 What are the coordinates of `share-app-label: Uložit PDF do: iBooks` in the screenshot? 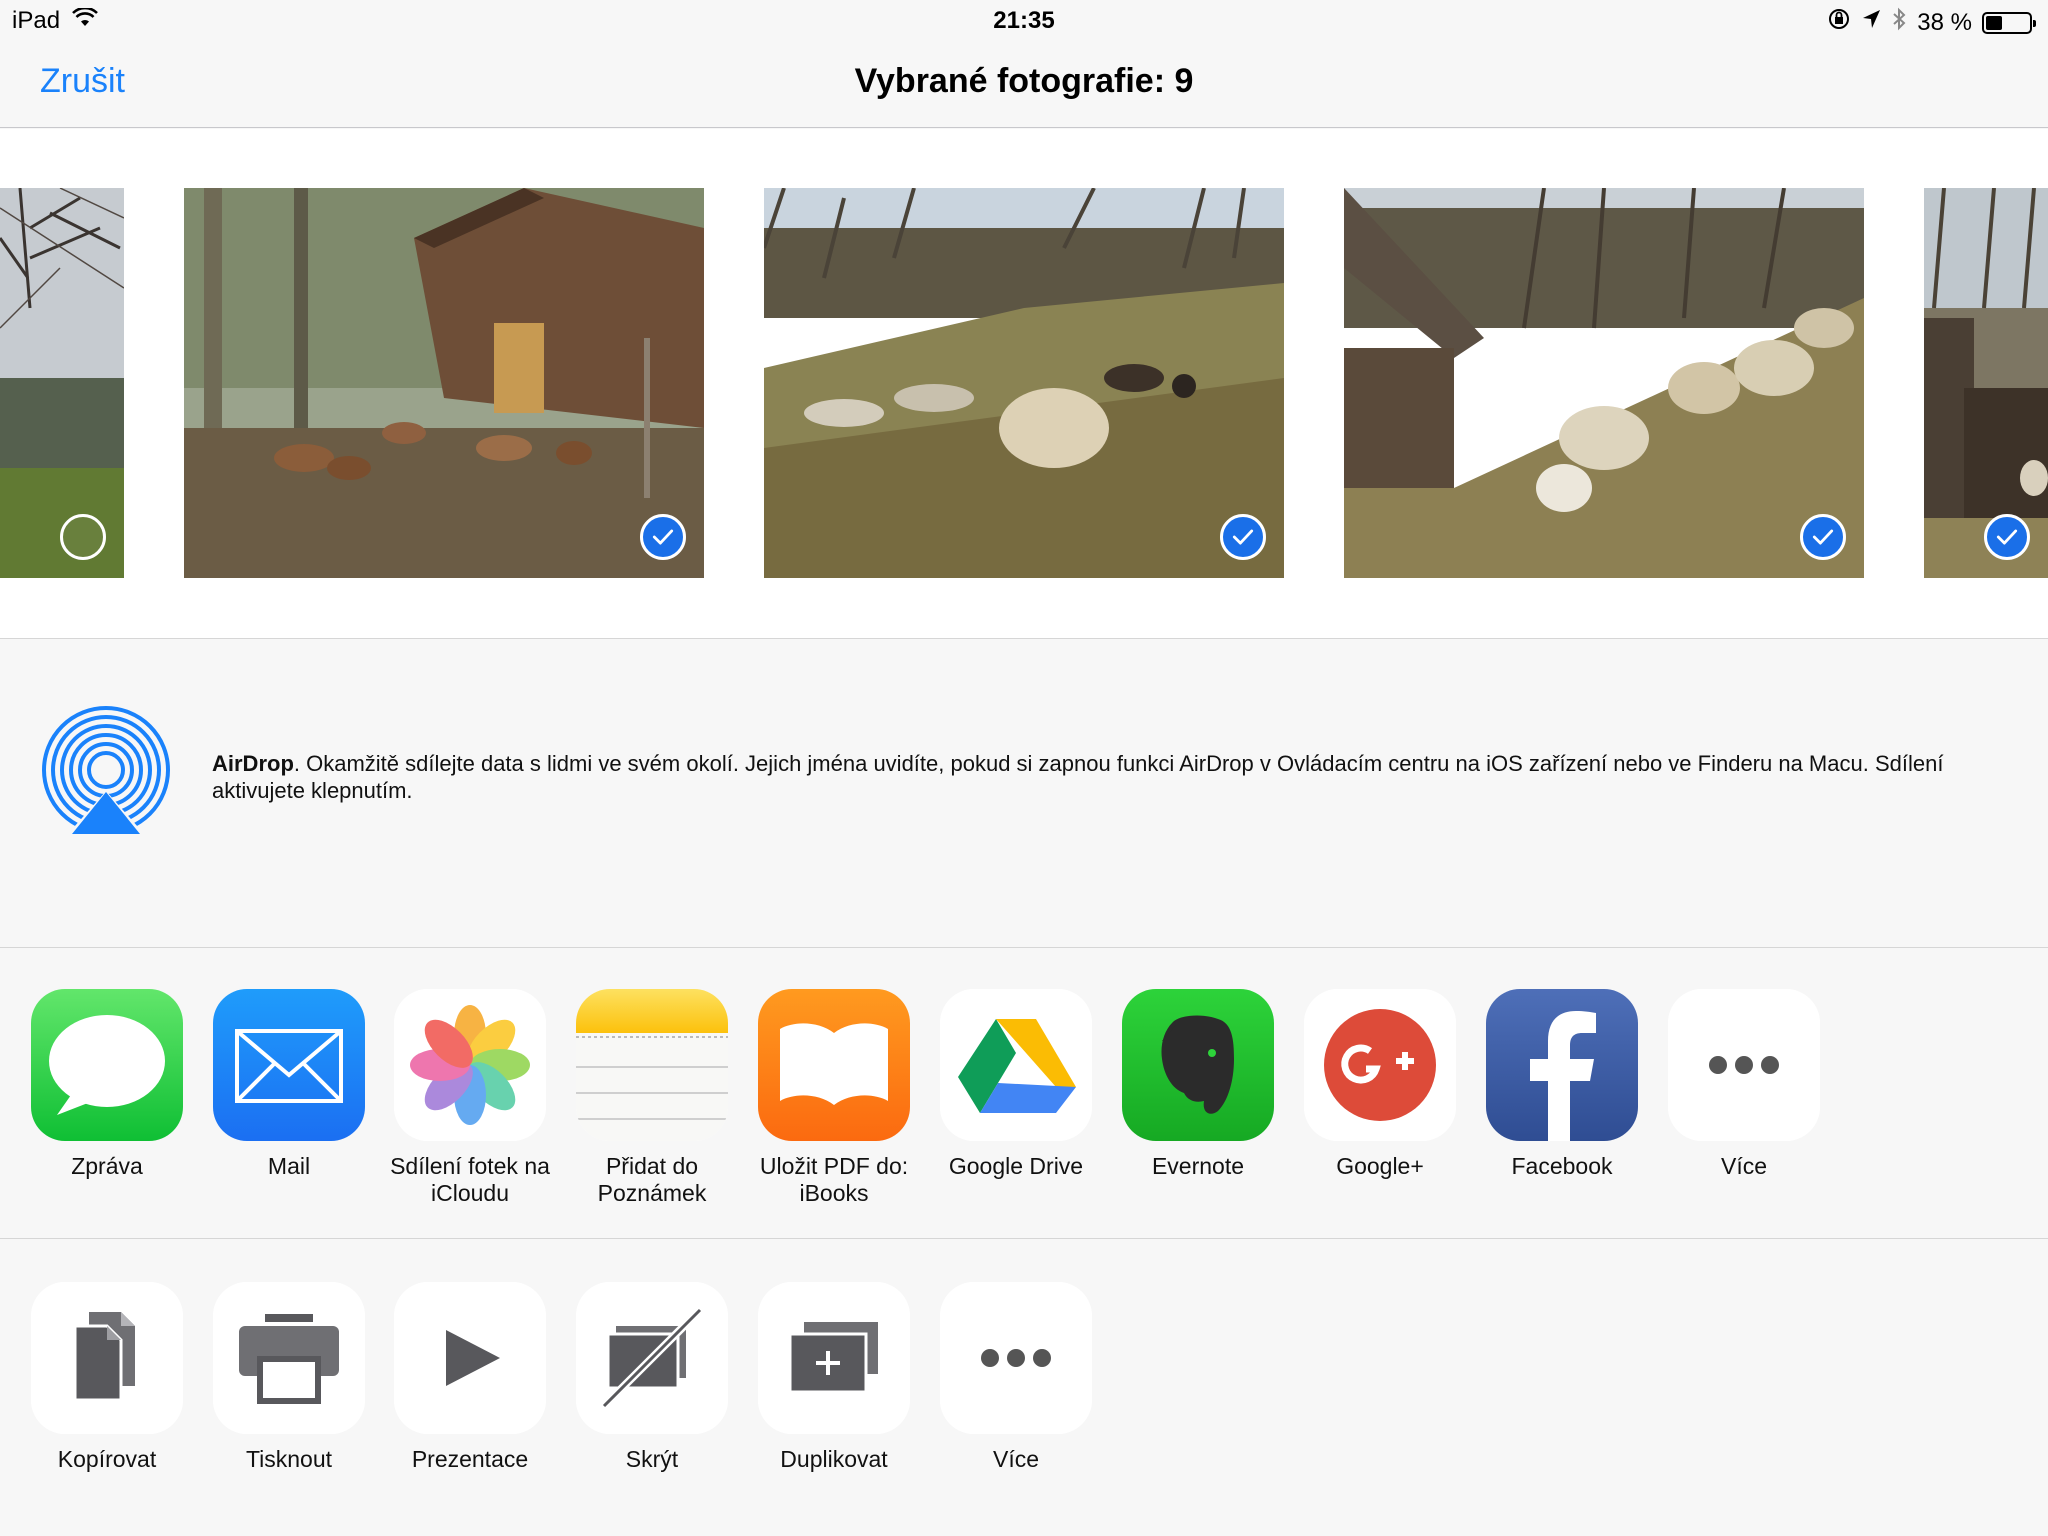 It's located at (834, 1179).